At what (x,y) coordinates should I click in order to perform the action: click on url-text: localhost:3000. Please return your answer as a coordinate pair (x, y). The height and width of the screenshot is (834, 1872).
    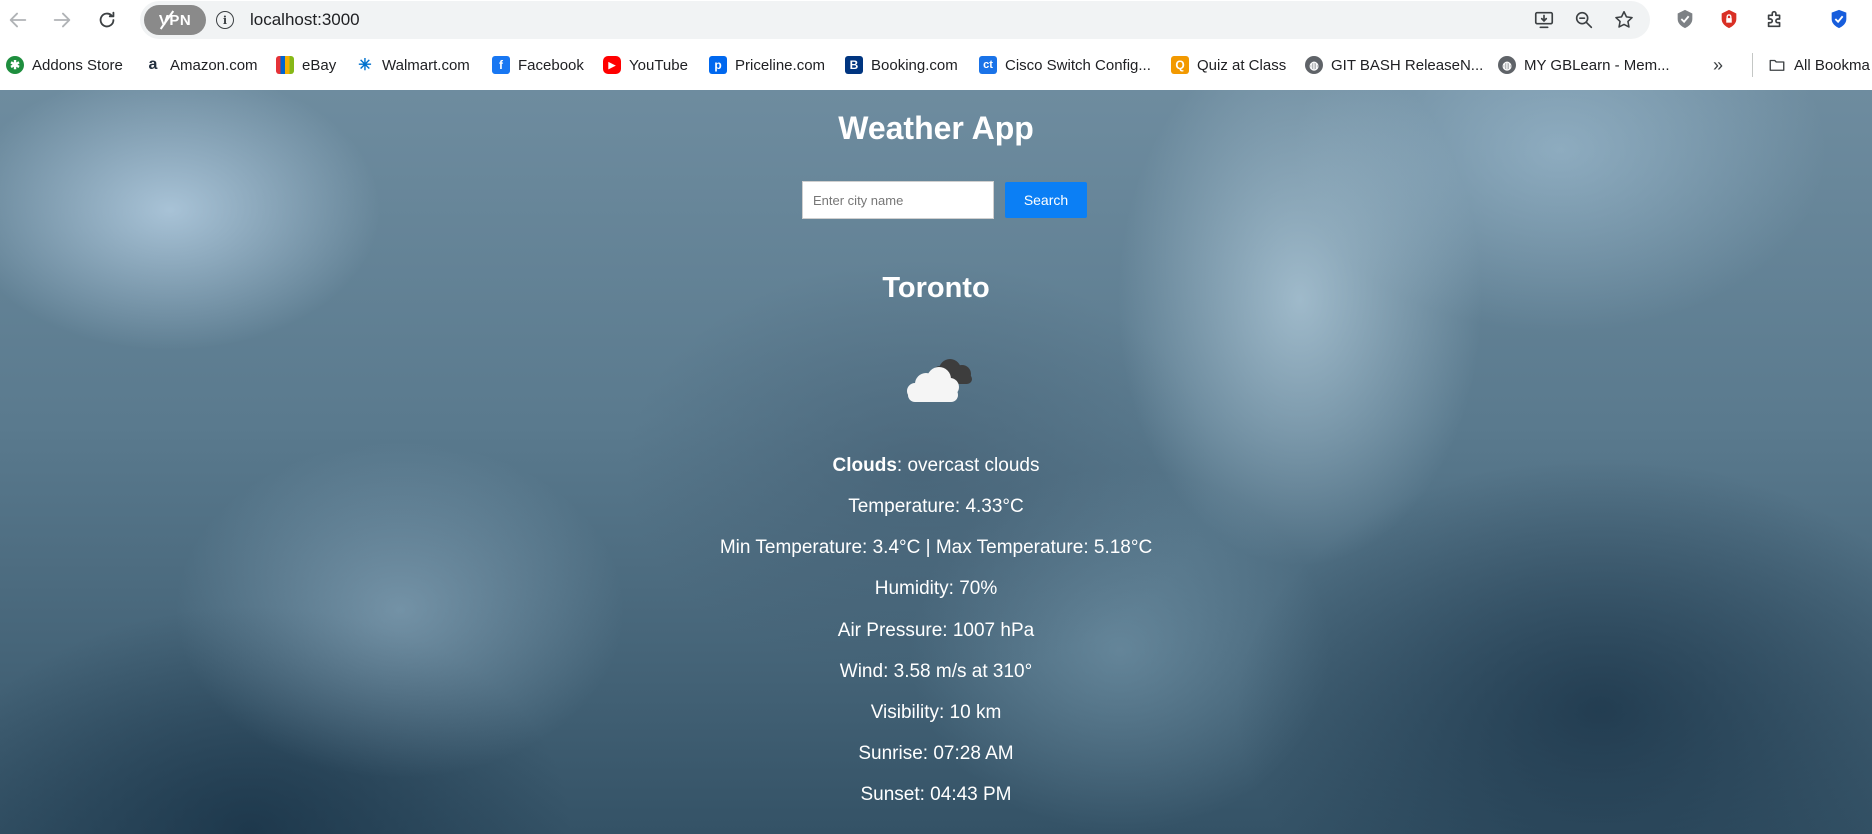
    Looking at the image, I should click on (305, 20).